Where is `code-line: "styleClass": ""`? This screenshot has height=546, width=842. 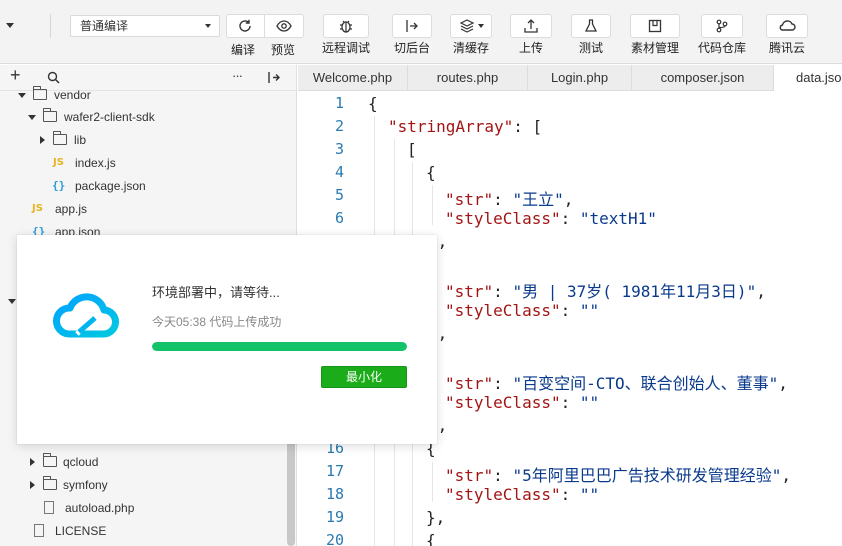
code-line: "styleClass": "" is located at coordinates (522, 402).